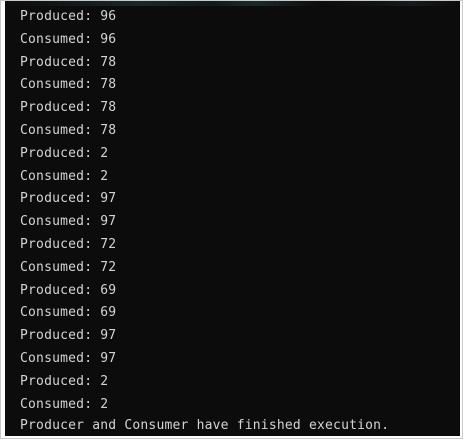 This screenshot has height=439, width=463. Describe the element at coordinates (68, 39) in the screenshot. I see `output-line: Consumed: 96` at that location.